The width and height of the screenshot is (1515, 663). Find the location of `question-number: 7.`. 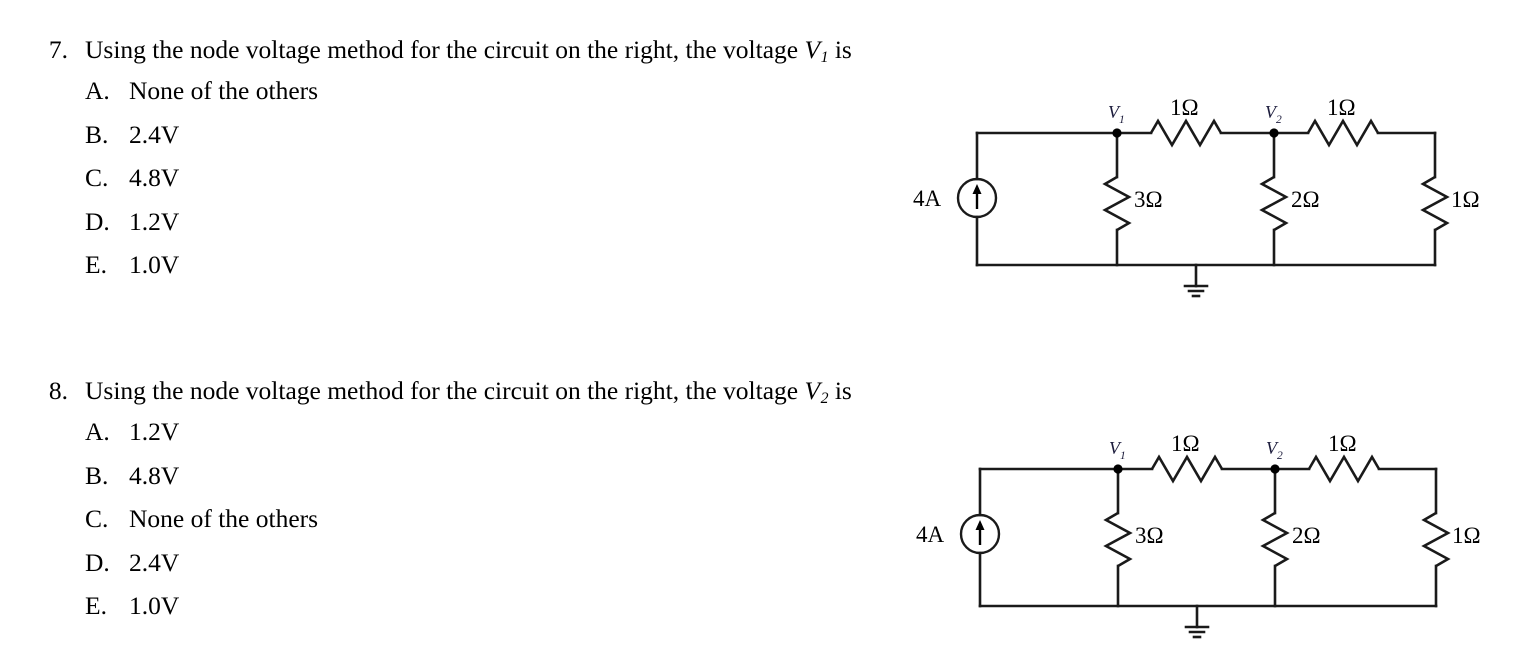

question-number: 7. is located at coordinates (58, 49).